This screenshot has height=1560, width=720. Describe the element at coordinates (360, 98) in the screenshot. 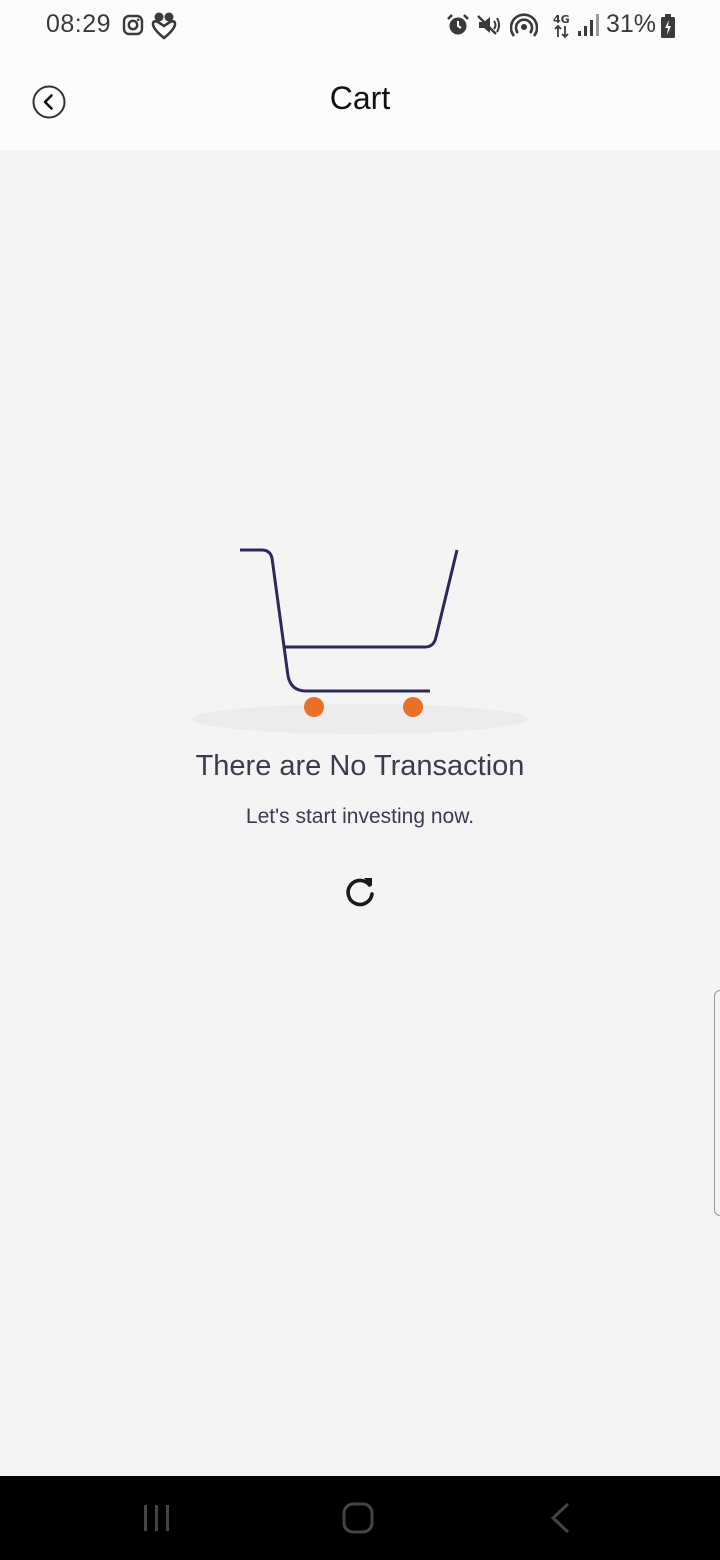

I see `page-title: Cart` at that location.